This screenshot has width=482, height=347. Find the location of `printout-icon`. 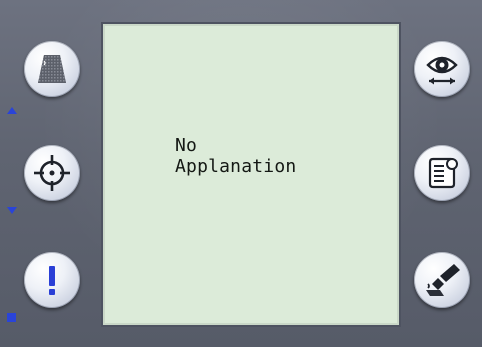

printout-icon is located at coordinates (443, 173).